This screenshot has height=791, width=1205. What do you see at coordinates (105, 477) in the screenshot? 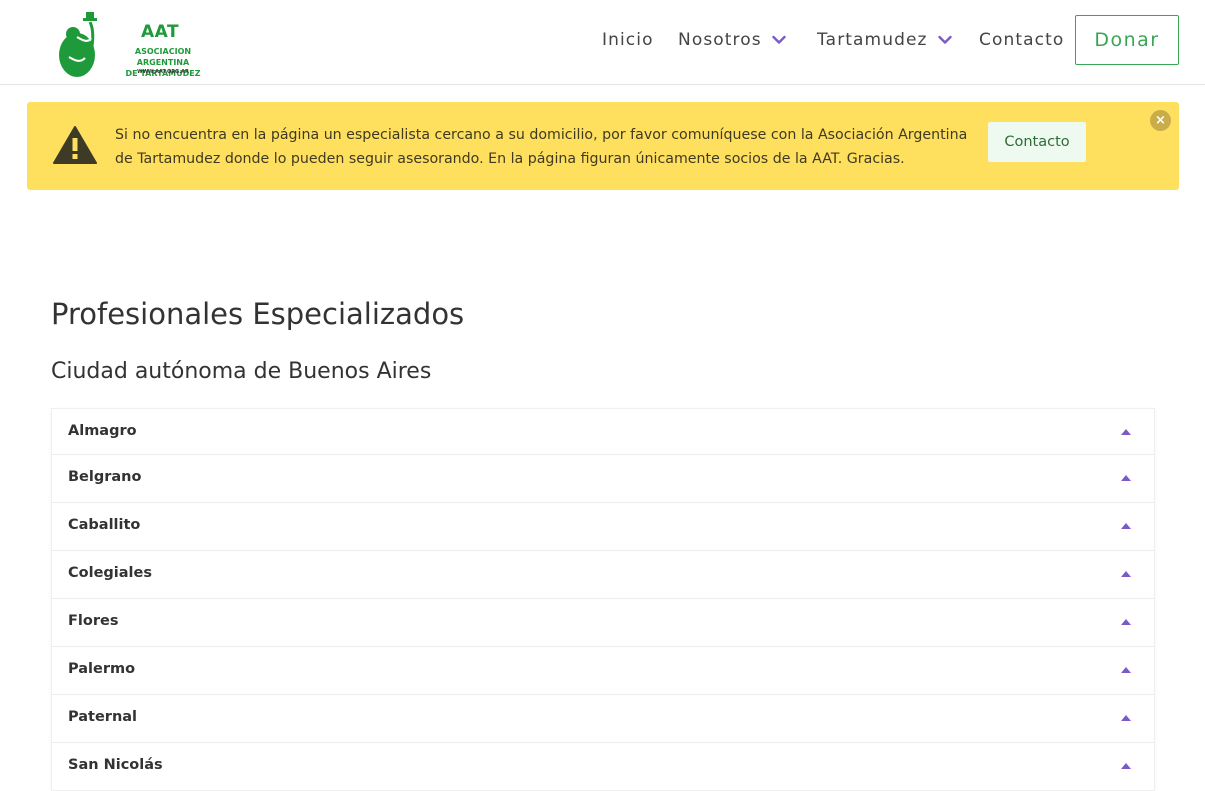
I see `accordion-label: Belgrano` at bounding box center [105, 477].